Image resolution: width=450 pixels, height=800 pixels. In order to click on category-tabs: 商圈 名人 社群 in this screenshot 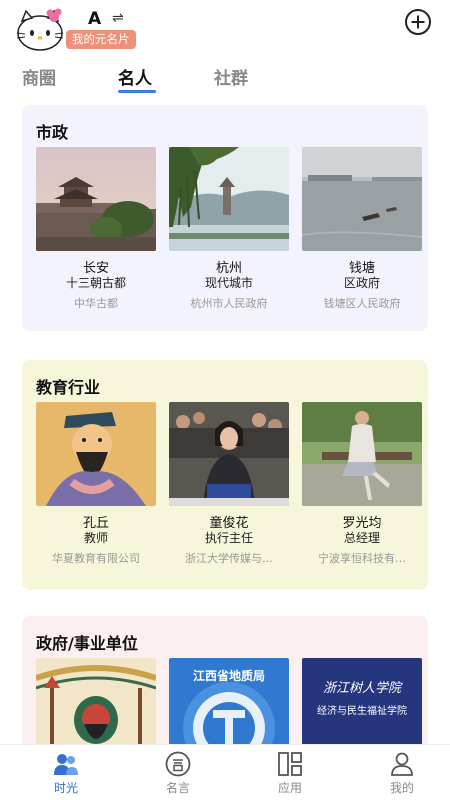, I will do `click(225, 81)`.